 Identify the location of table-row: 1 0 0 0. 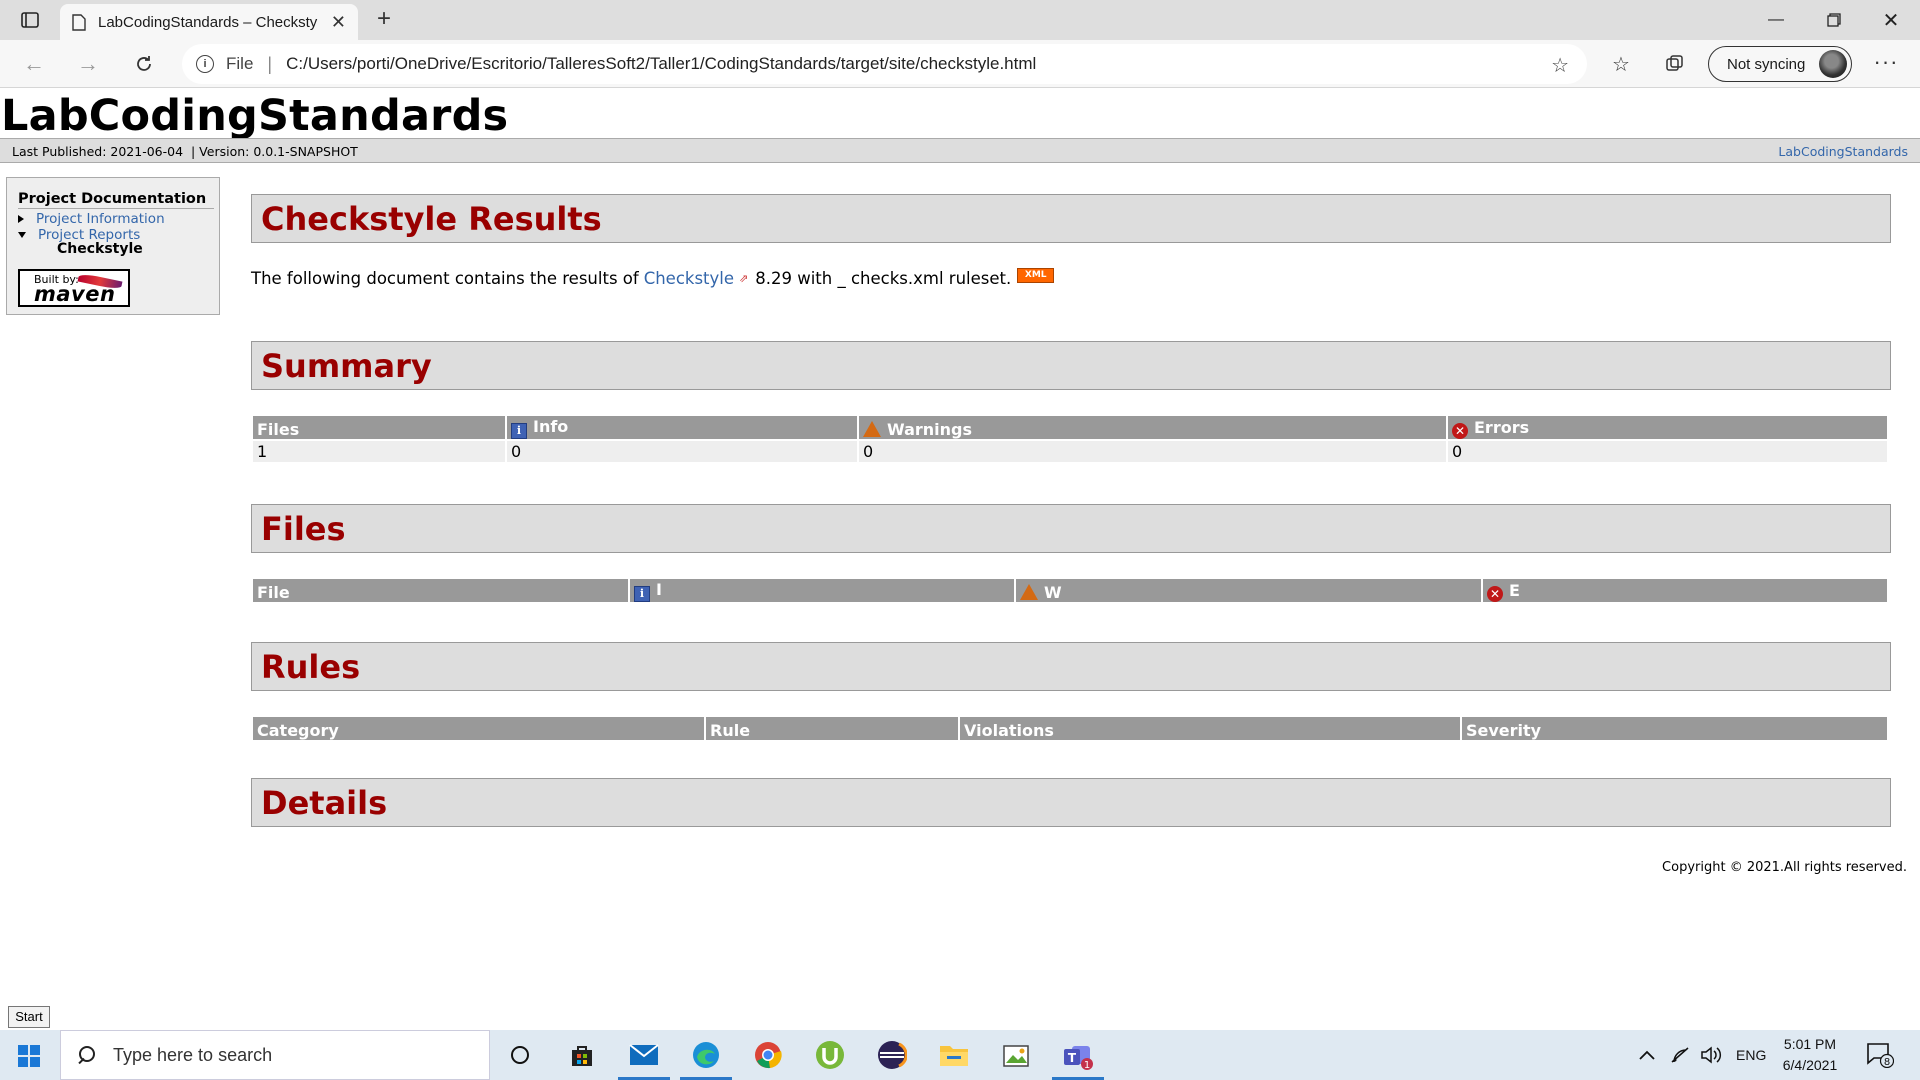
(1070, 451).